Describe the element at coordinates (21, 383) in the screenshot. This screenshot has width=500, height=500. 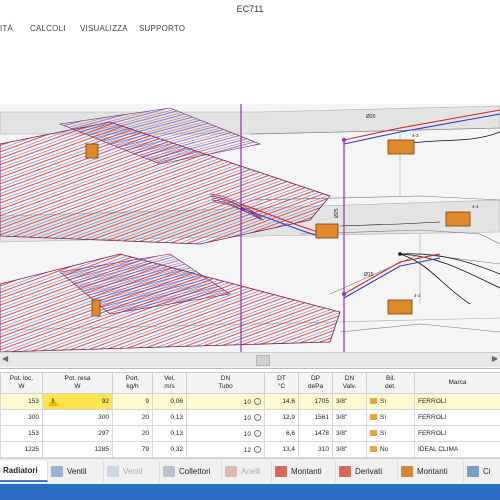
I see `col-header-pot-loc: Pot. loc. W` at that location.